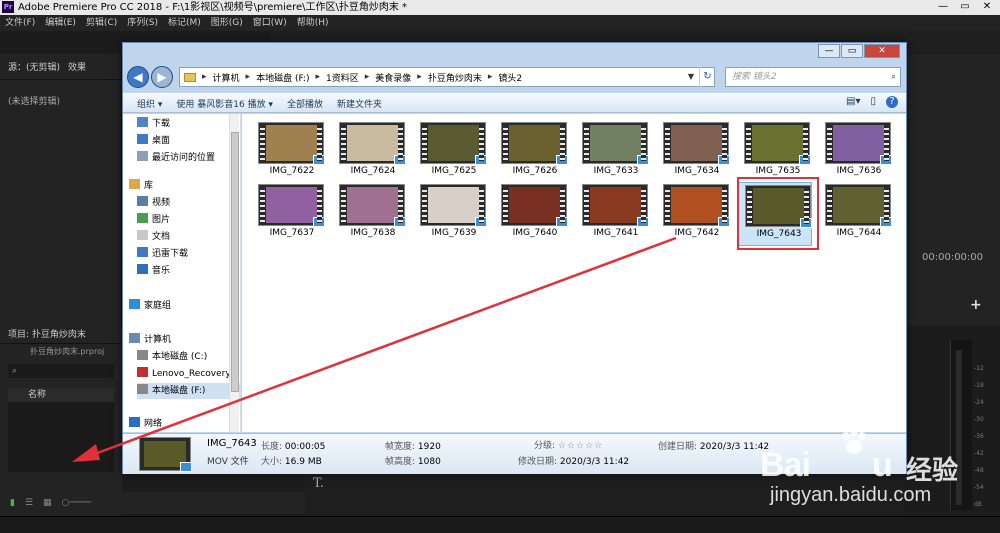  What do you see at coordinates (694, 149) in the screenshot?
I see `file-item: IMG_7634` at bounding box center [694, 149].